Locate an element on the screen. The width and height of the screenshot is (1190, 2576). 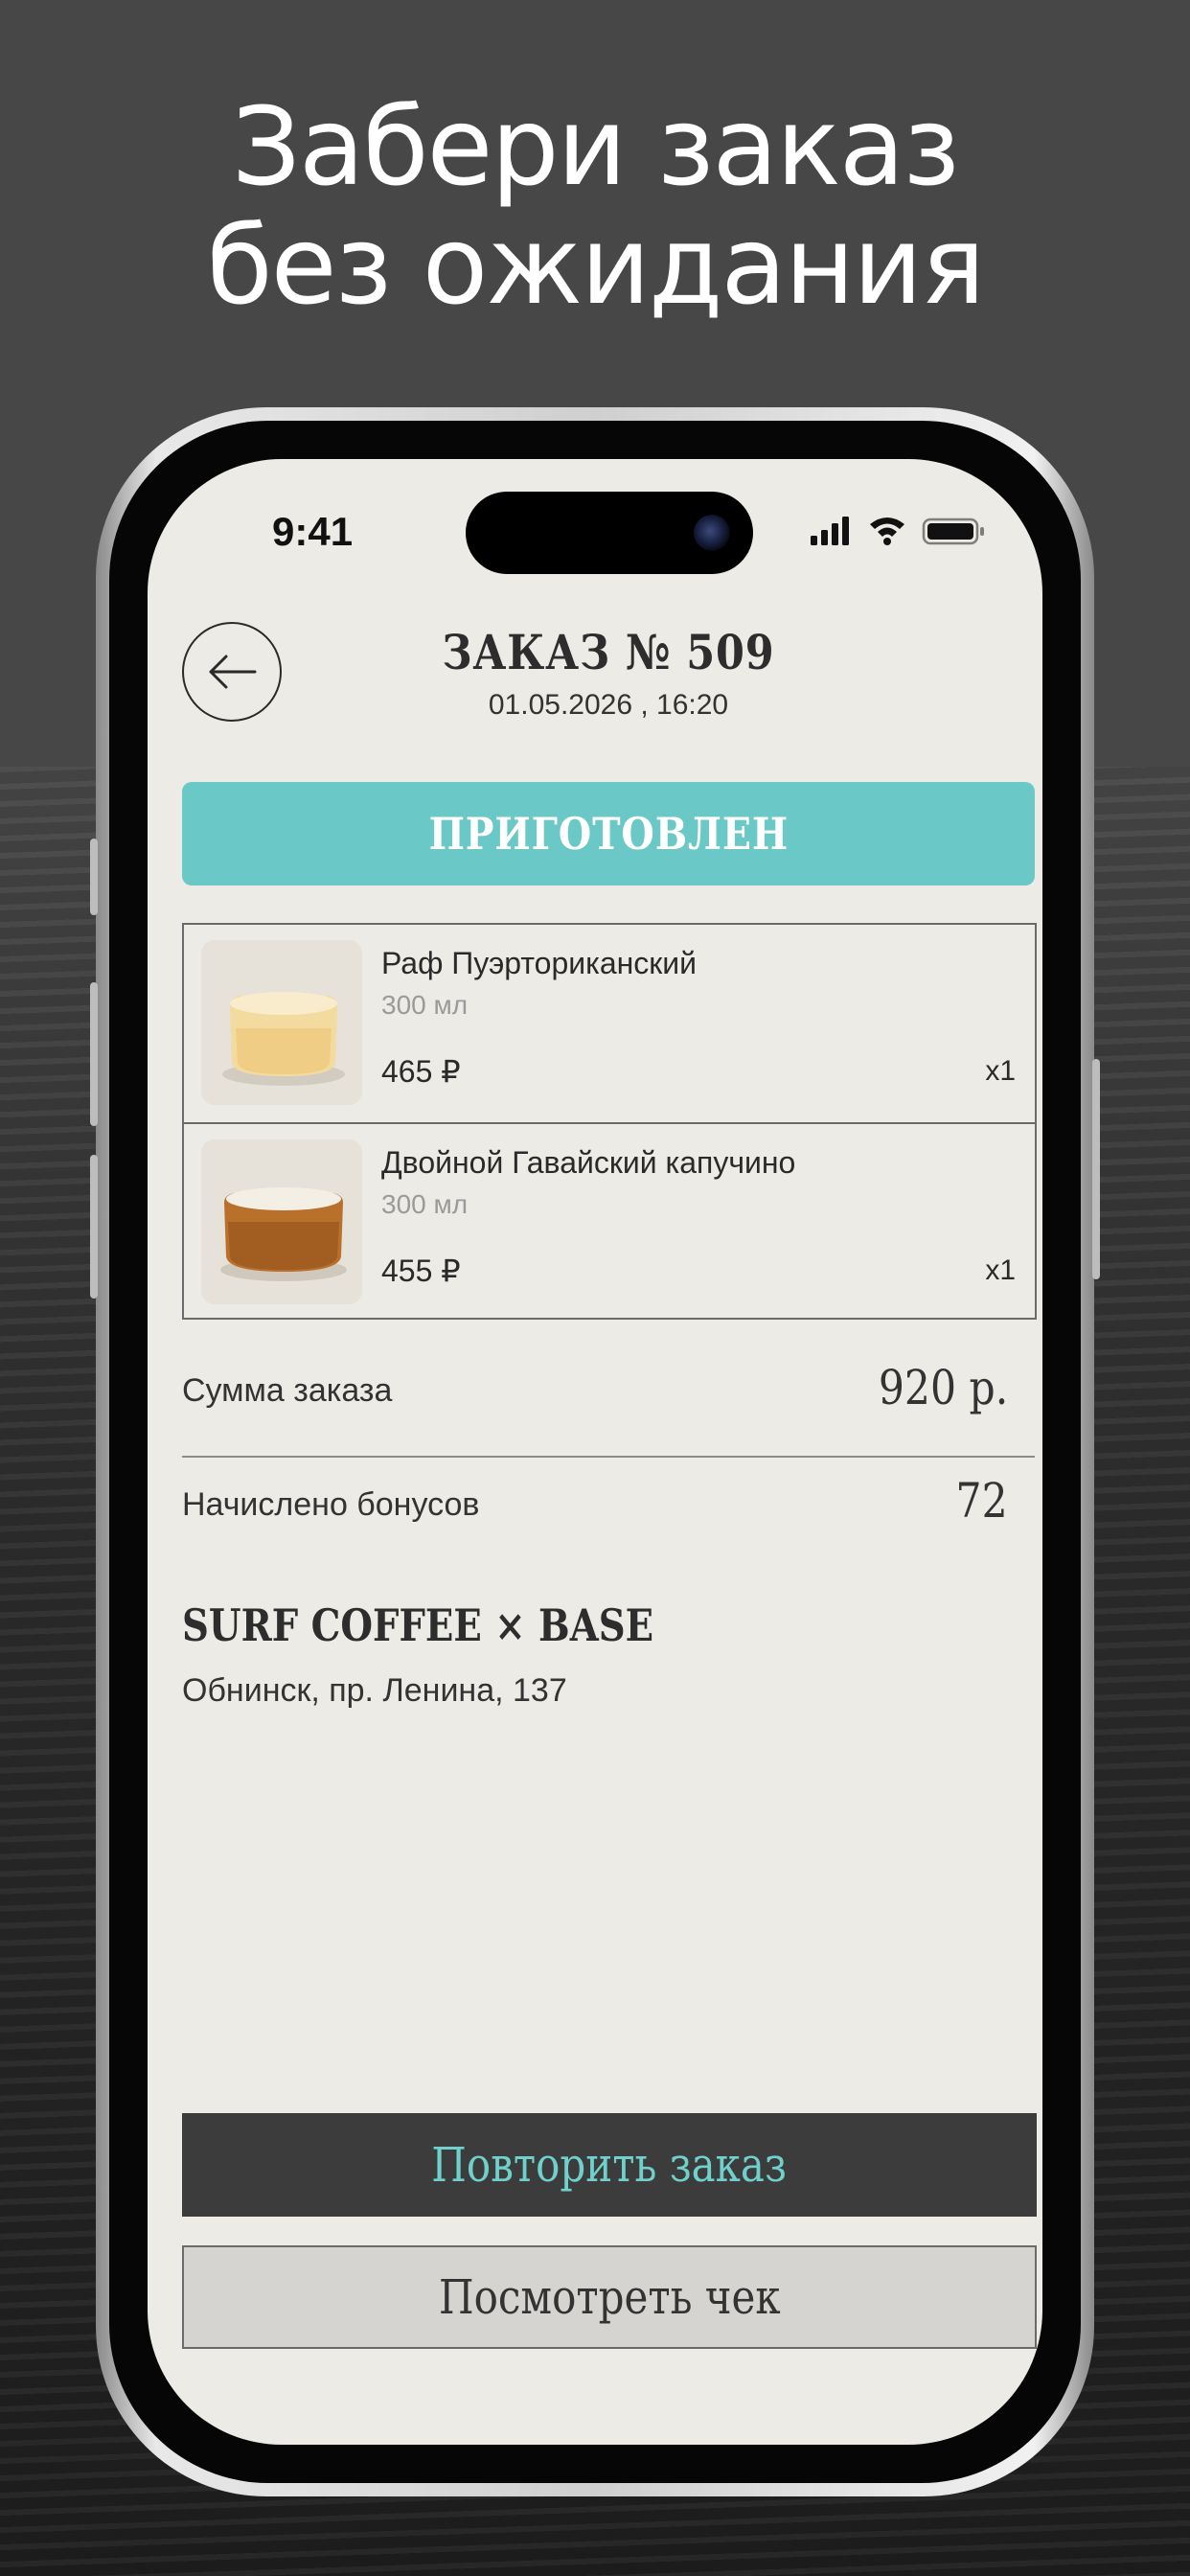
item-name: Раф Пуэрториканский is located at coordinates (540, 963).